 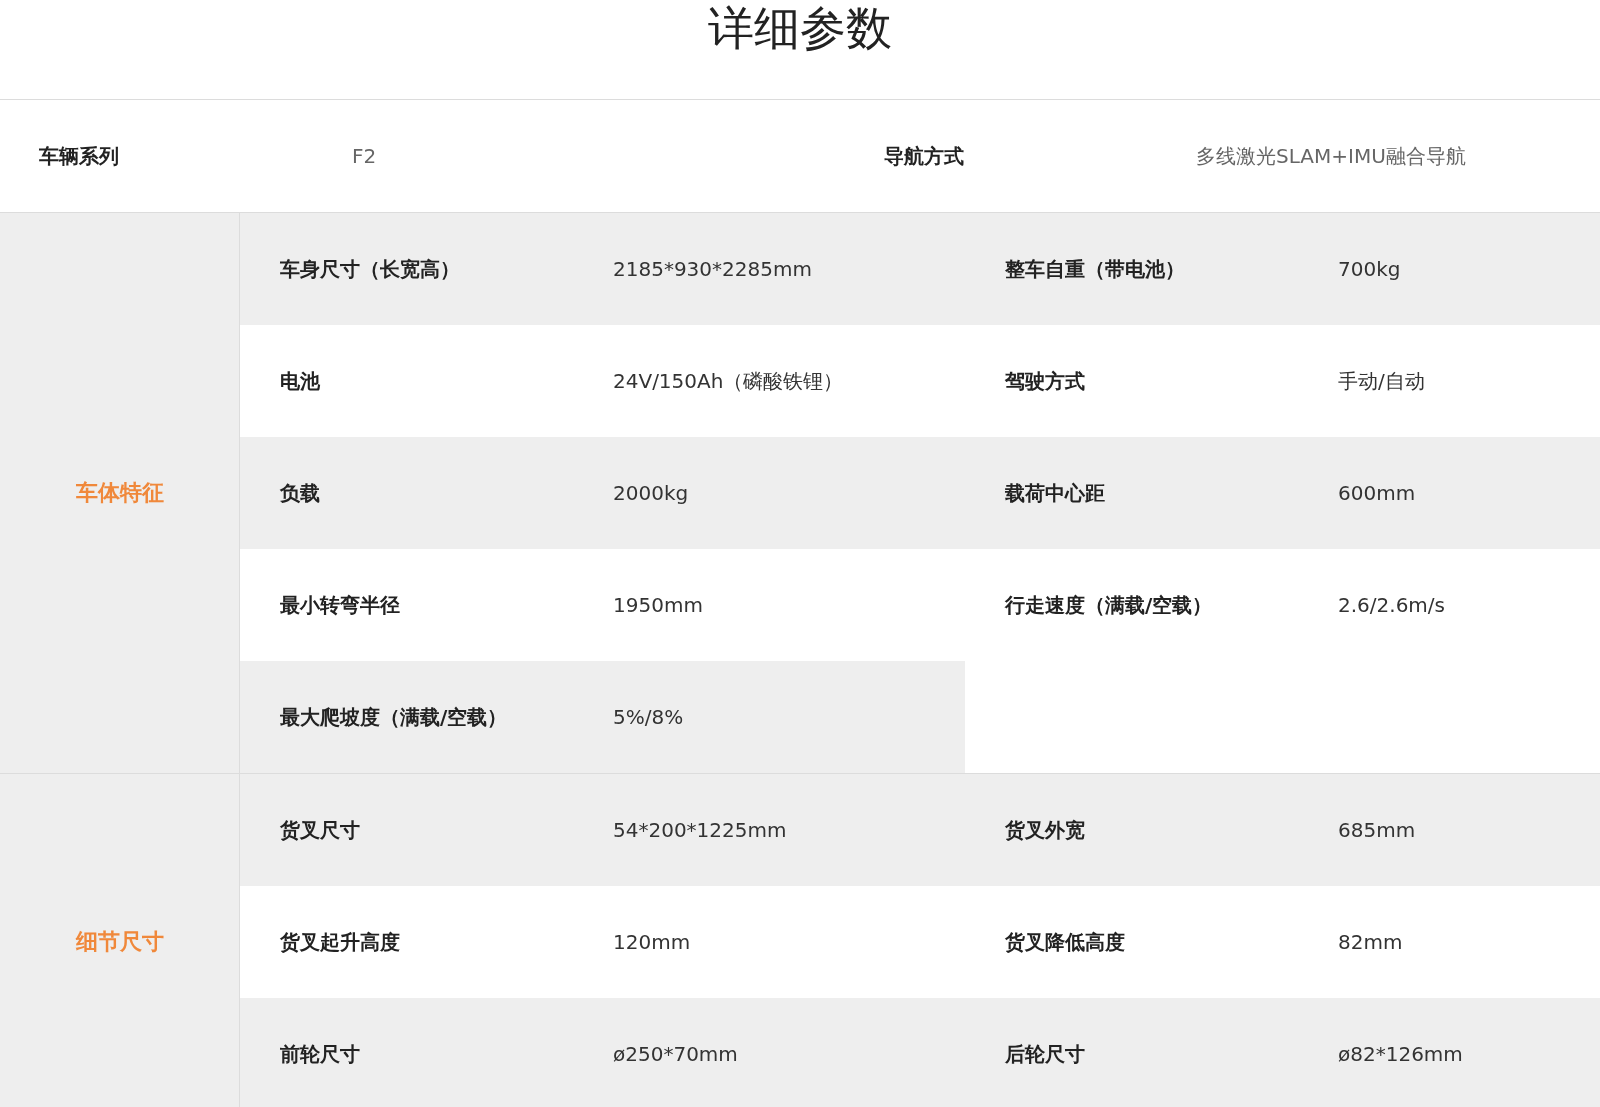 What do you see at coordinates (365, 156) in the screenshot?
I see `spec-value: F2` at bounding box center [365, 156].